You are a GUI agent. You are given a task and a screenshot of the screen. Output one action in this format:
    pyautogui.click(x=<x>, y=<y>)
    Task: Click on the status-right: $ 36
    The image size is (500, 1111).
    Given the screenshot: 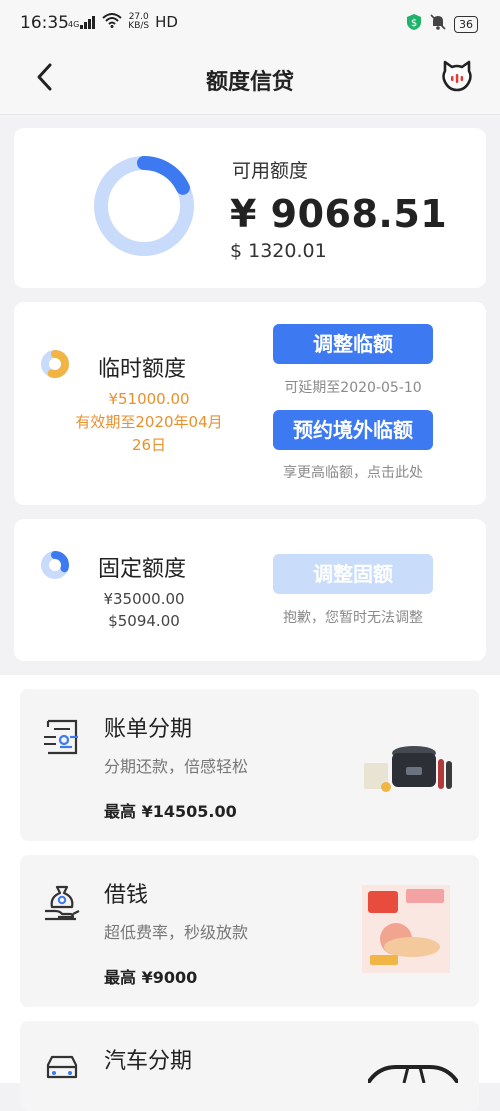 What is the action you would take?
    pyautogui.click(x=442, y=24)
    